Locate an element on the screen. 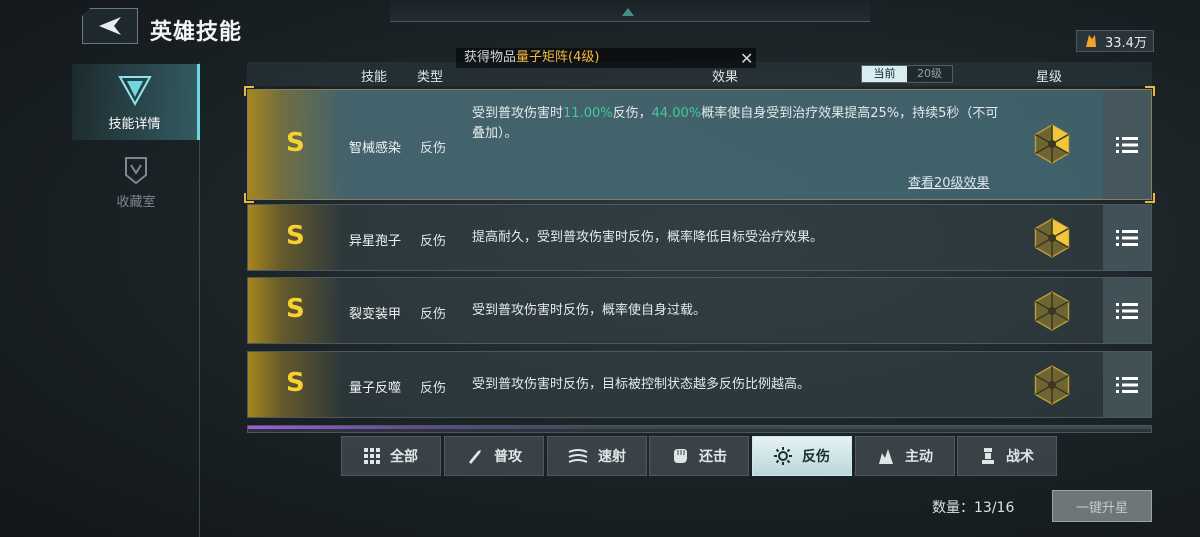 The width and height of the screenshot is (1200, 537). sidebar-item-skill-details: 技能详情 is located at coordinates (136, 102).